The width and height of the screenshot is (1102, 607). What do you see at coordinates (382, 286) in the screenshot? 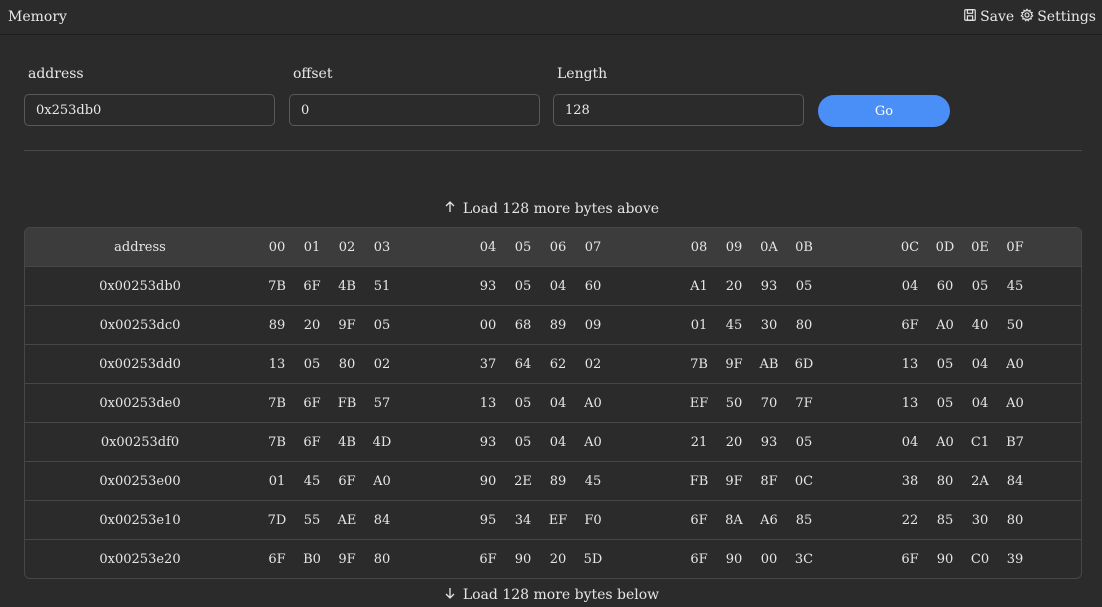
I see `byte-cell: 51` at bounding box center [382, 286].